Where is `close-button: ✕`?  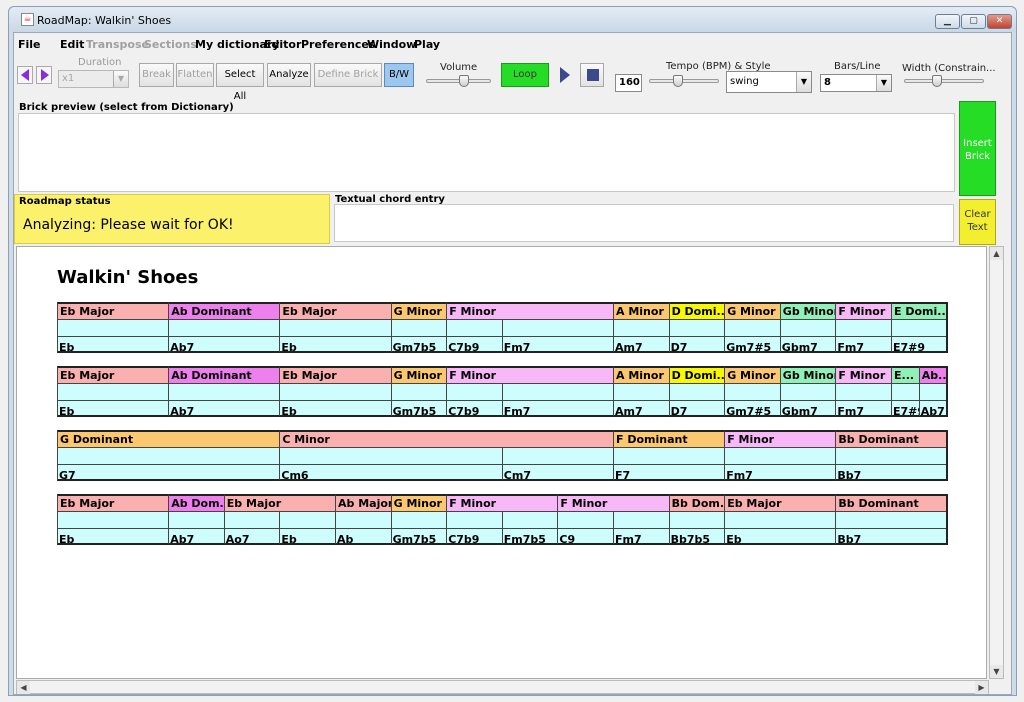 close-button: ✕ is located at coordinates (999, 21).